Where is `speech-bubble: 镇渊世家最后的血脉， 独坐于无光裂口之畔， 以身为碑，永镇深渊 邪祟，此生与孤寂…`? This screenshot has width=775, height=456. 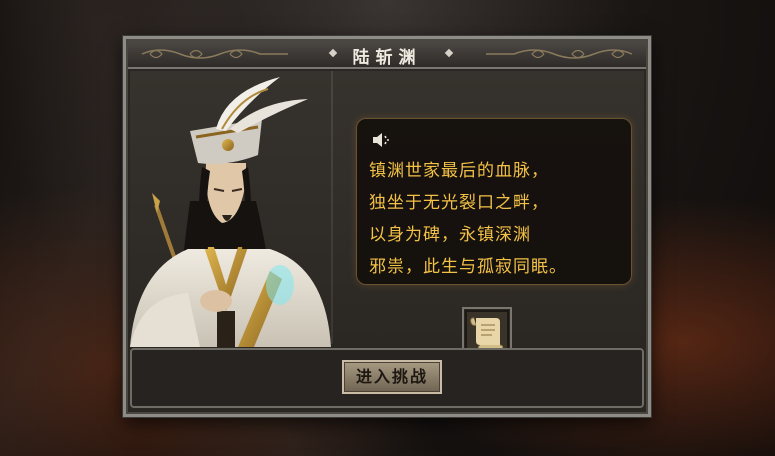 speech-bubble: 镇渊世家最后的血脉， 独坐于无光裂口之畔， 以身为碑，永镇深渊 邪祟，此生与孤寂… is located at coordinates (494, 201).